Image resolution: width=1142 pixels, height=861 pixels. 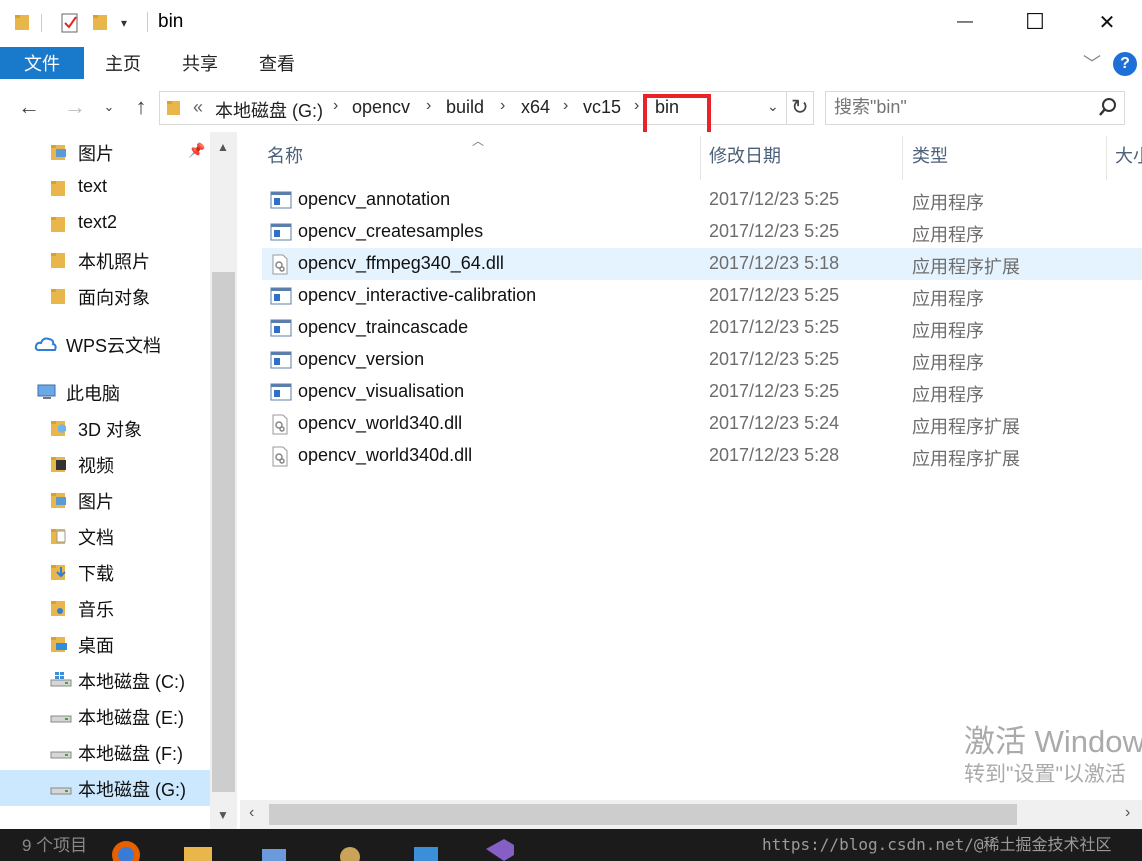 I want to click on paint-icon, so click(x=350, y=849).